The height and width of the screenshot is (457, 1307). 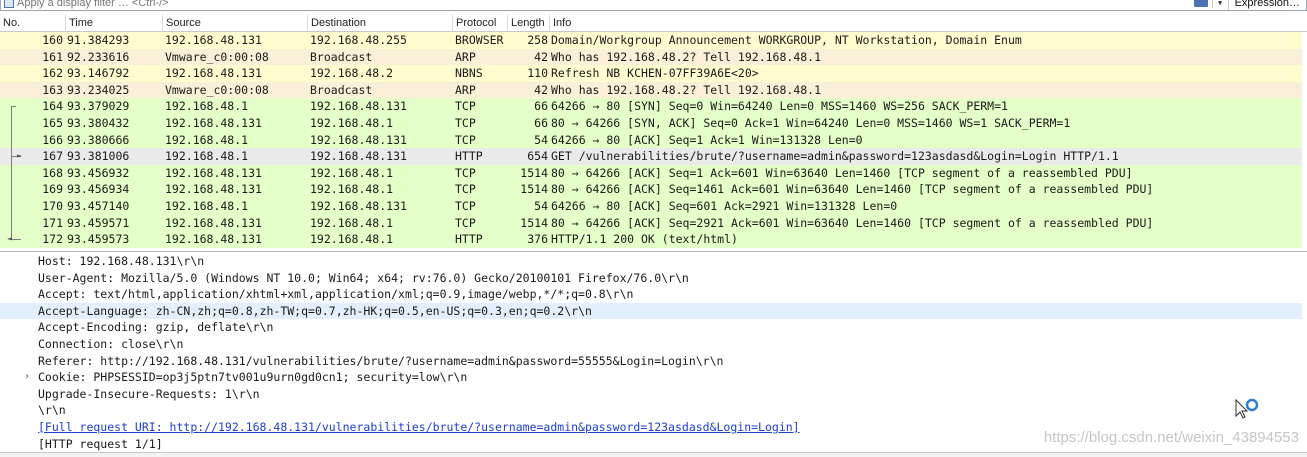 I want to click on packet-time-cell: 93.456932, so click(x=98, y=172).